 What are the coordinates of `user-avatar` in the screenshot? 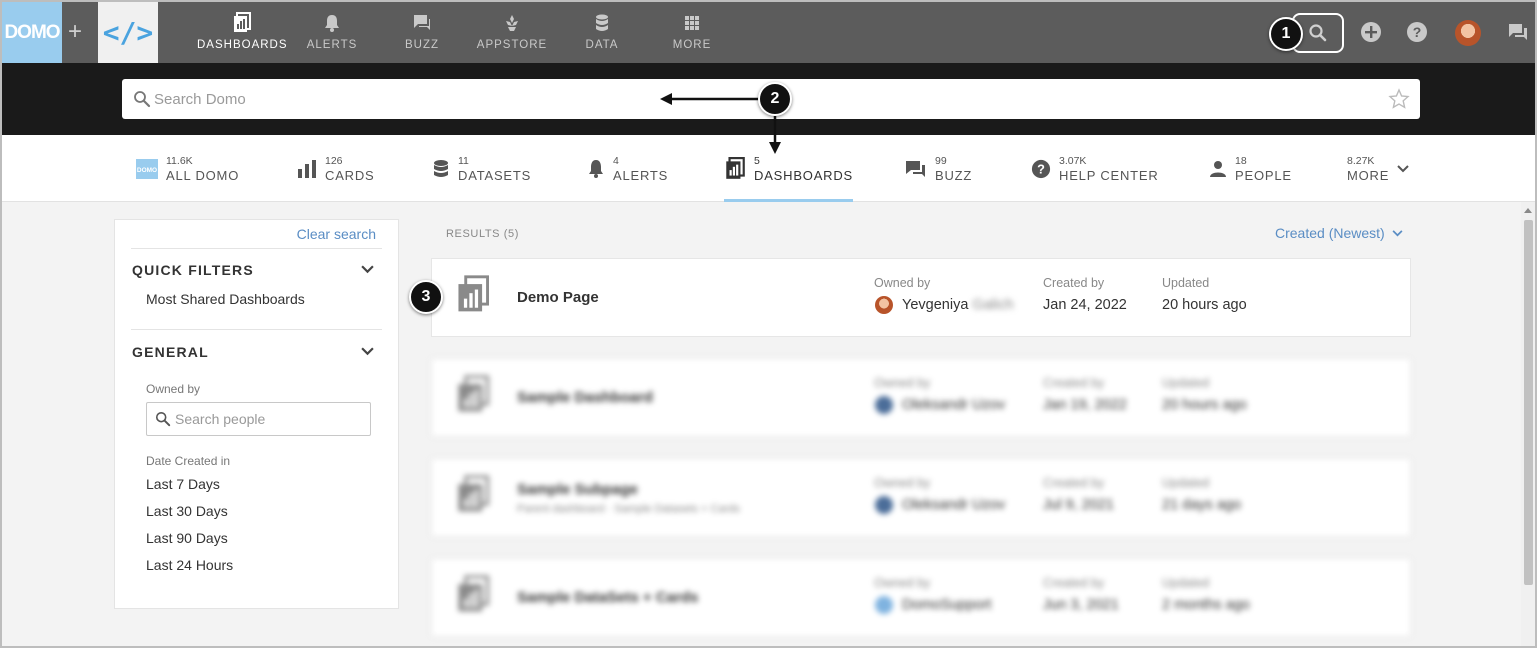 It's located at (1468, 33).